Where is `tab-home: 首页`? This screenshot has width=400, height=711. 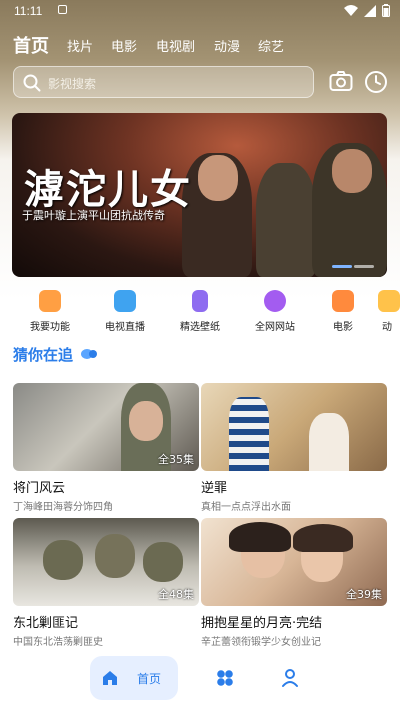
tab-home: 首页 is located at coordinates (31, 45).